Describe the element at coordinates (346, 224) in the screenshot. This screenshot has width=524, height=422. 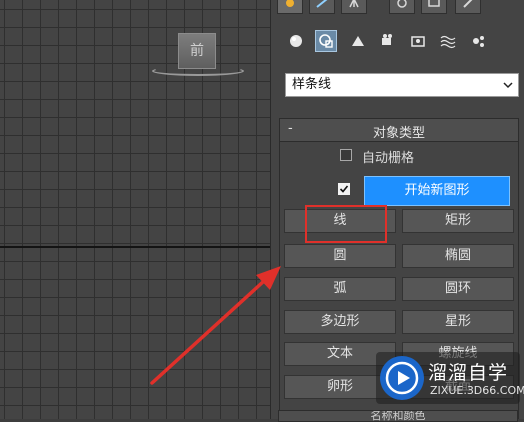
I see `line-button-highlight` at that location.